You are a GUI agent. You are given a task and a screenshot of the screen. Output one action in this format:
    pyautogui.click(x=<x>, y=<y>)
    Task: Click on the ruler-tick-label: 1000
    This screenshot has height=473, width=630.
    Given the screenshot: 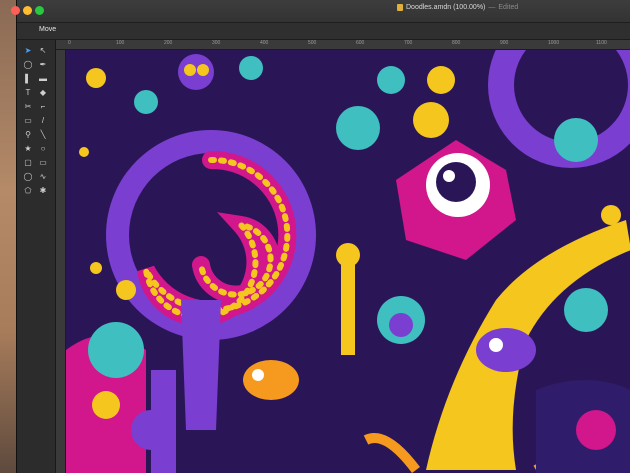 What is the action you would take?
    pyautogui.click(x=554, y=43)
    